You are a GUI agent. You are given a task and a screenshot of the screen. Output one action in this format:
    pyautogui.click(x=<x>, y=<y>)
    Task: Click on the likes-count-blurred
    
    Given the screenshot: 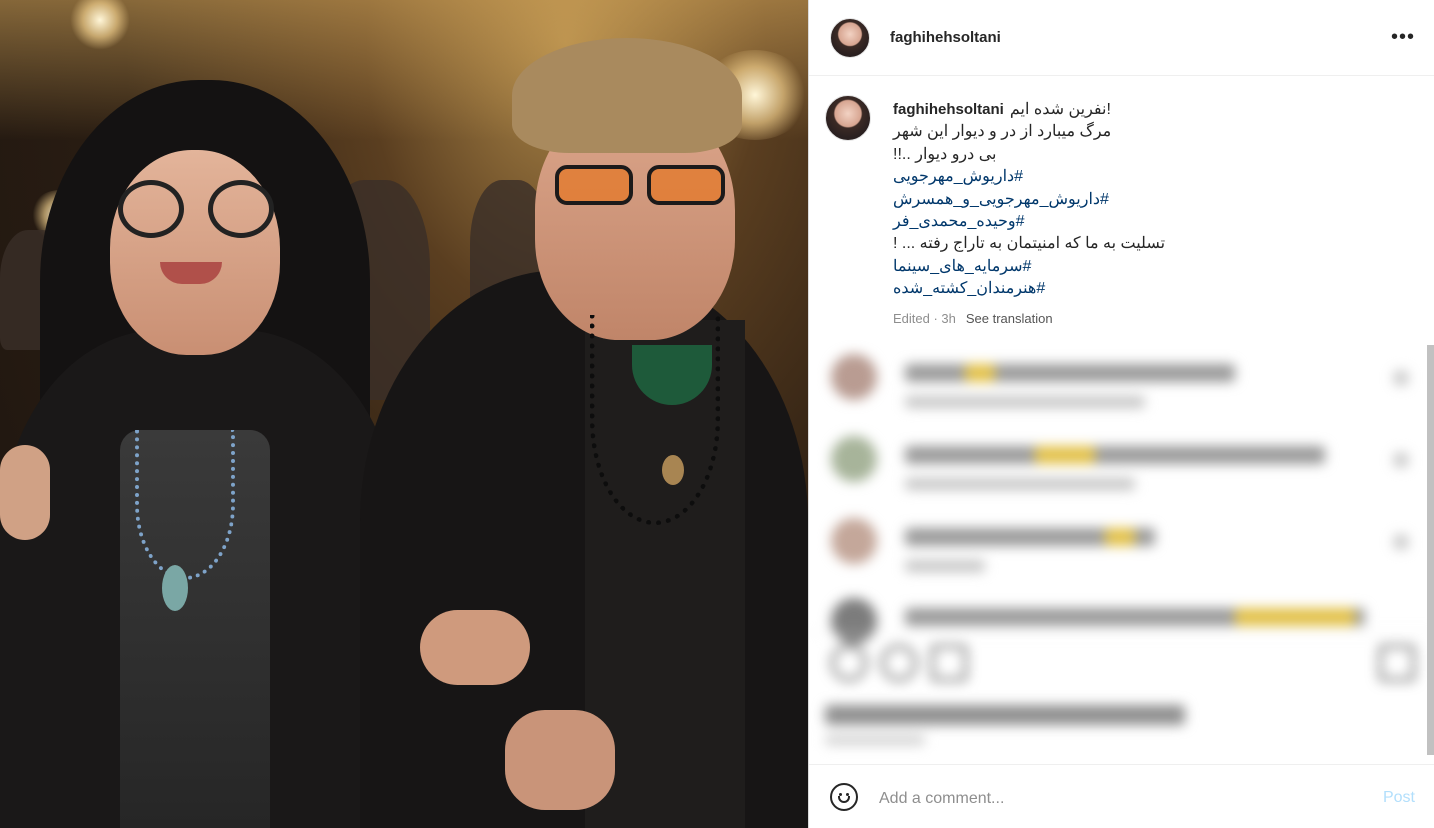 What is the action you would take?
    pyautogui.click(x=1005, y=715)
    